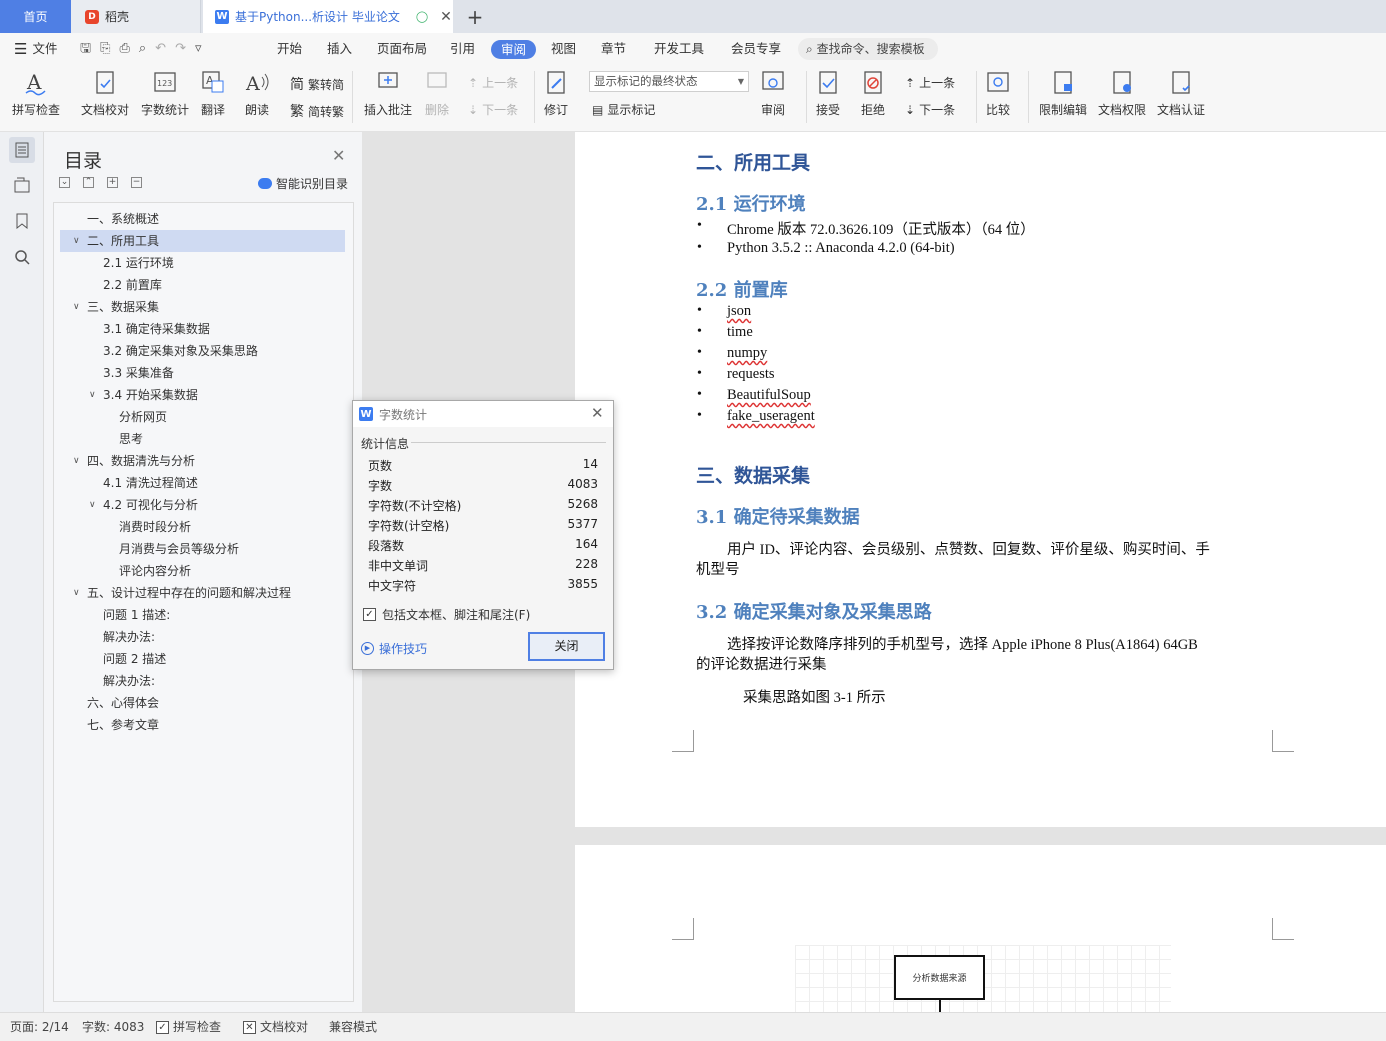 The width and height of the screenshot is (1386, 1041). Describe the element at coordinates (213, 93) in the screenshot. I see `translate-button: A 翻译` at that location.